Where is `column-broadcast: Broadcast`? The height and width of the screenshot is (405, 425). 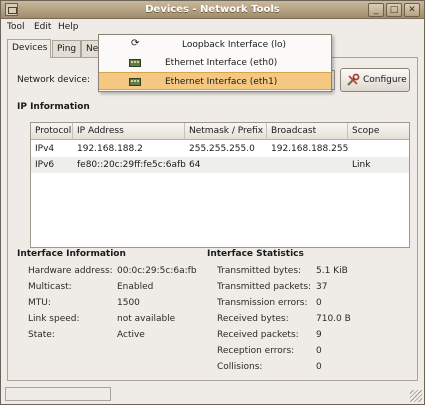 column-broadcast: Broadcast is located at coordinates (307, 131).